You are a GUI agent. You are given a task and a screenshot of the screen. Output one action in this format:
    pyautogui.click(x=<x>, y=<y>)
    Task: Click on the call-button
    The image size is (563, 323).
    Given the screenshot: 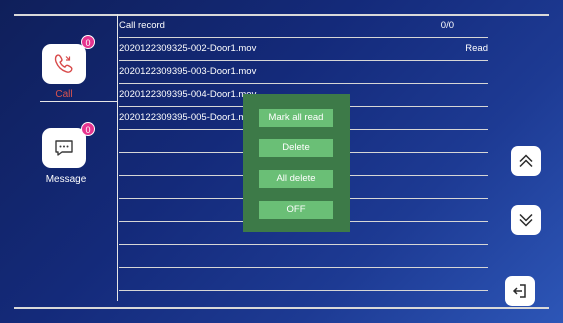 What is the action you would take?
    pyautogui.click(x=64, y=64)
    